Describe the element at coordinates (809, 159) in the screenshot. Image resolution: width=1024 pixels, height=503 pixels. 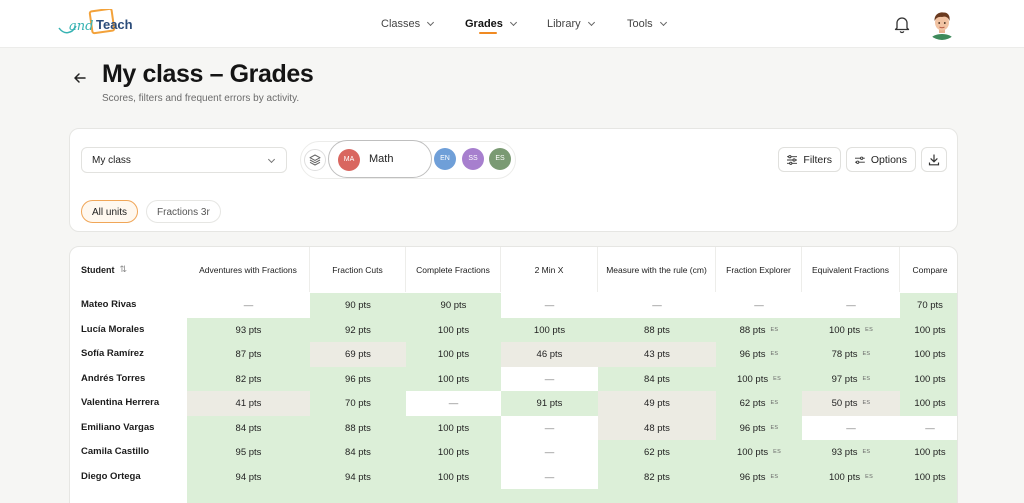
I see `filters-button: Filters` at that location.